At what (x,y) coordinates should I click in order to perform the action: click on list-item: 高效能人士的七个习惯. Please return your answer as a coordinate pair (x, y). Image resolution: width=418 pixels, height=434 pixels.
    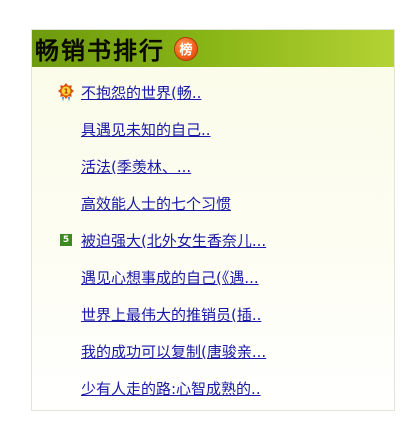
    Looking at the image, I should click on (213, 203).